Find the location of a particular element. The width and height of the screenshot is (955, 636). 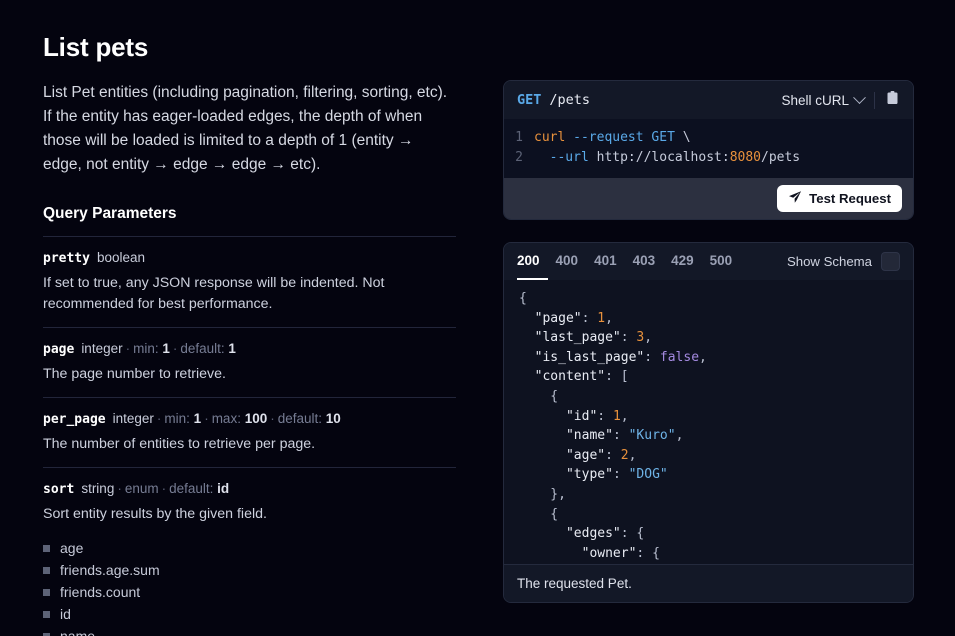

line-number: 1 is located at coordinates (519, 137).